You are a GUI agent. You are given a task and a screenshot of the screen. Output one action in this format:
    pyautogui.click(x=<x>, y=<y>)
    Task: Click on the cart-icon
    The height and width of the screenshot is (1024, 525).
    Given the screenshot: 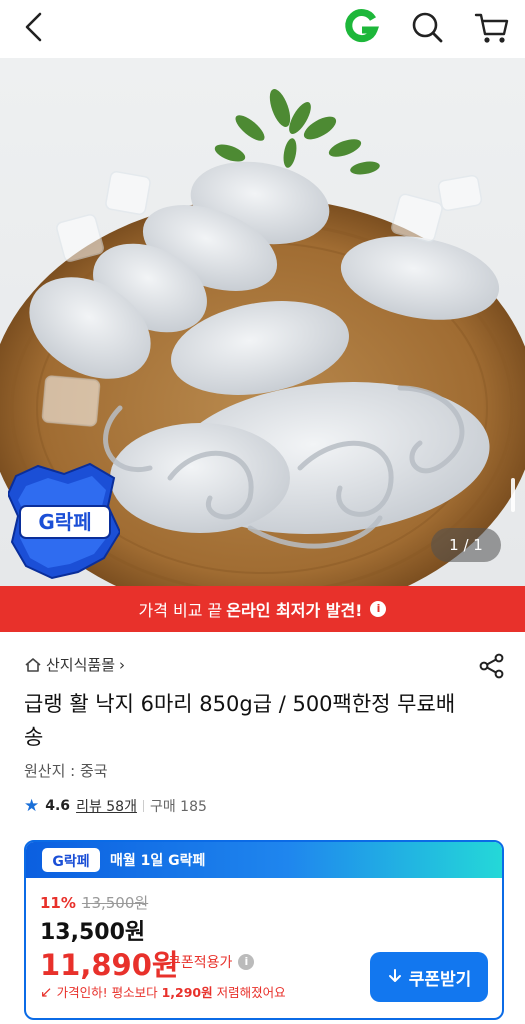 What is the action you would take?
    pyautogui.click(x=492, y=28)
    